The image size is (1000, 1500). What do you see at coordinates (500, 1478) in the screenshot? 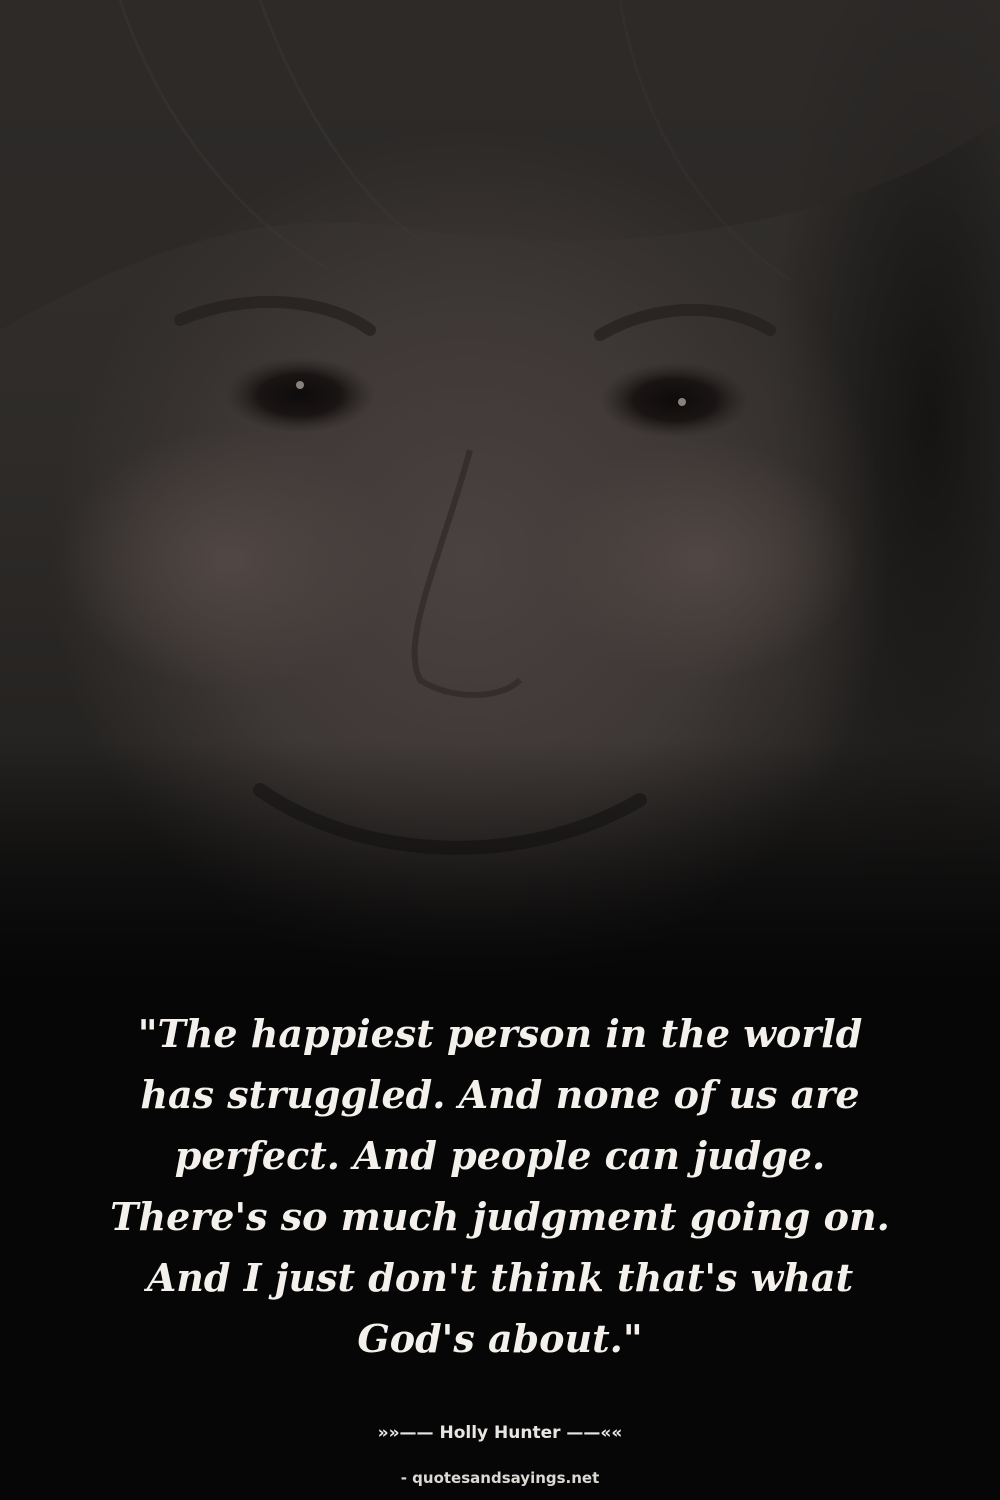
I see `source-credit: - quotesandsayings.net` at bounding box center [500, 1478].